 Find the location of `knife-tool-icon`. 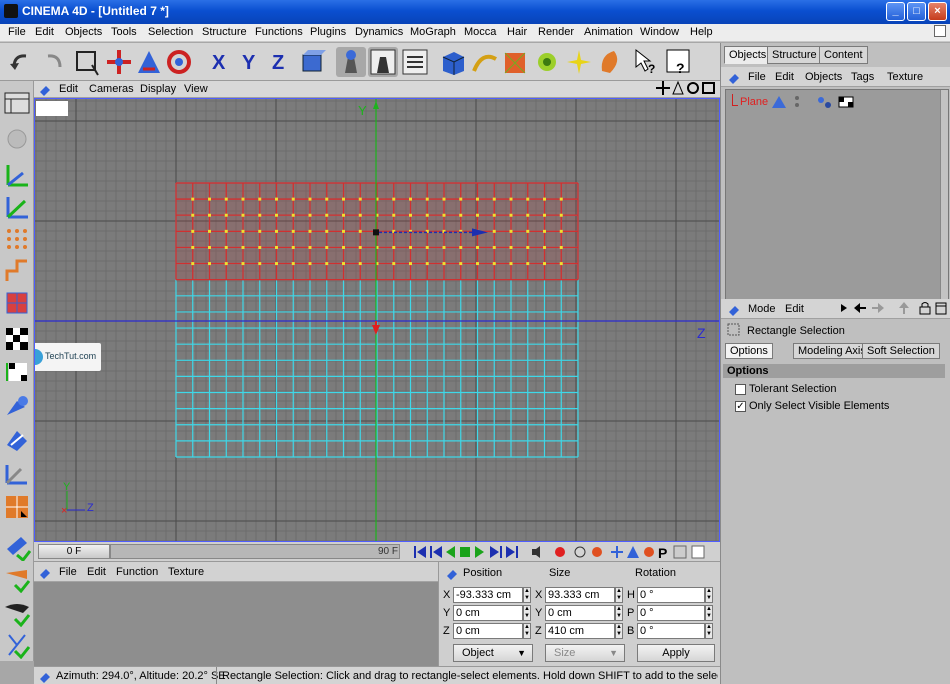

knife-tool-icon is located at coordinates (17, 579).